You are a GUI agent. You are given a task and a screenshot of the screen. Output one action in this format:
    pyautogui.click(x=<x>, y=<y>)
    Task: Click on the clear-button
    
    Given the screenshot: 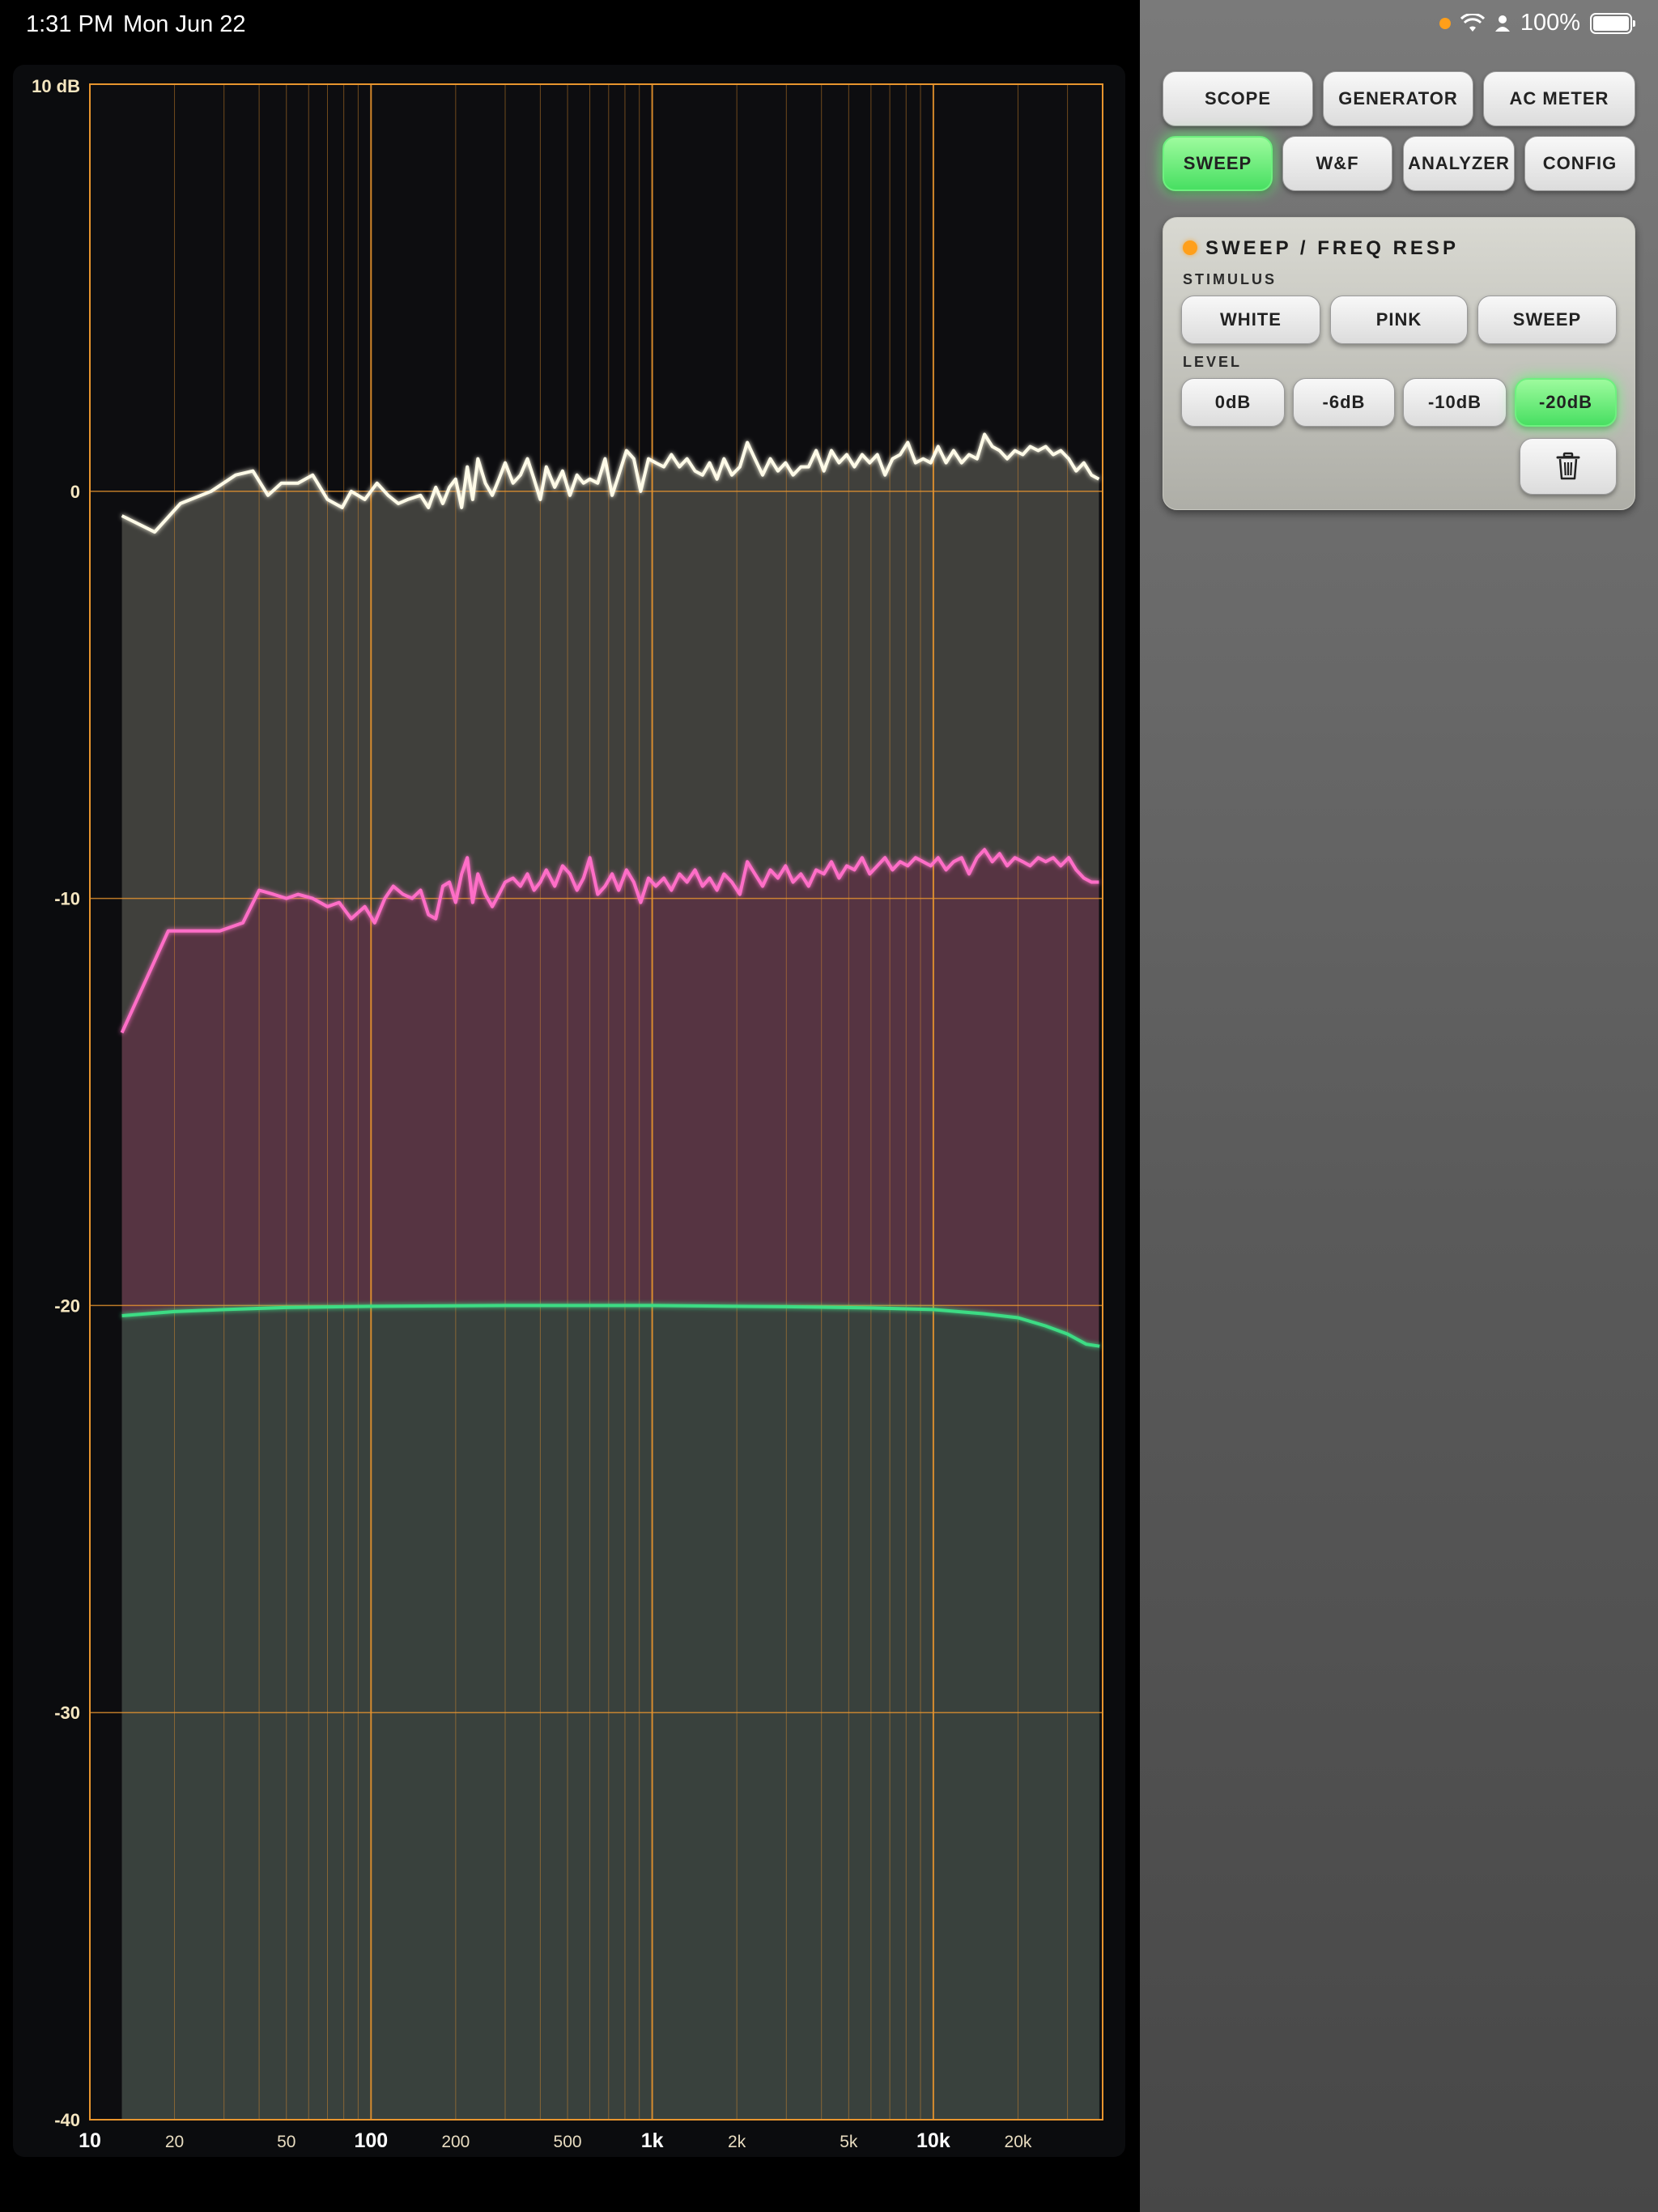 What is the action you would take?
    pyautogui.click(x=1568, y=467)
    